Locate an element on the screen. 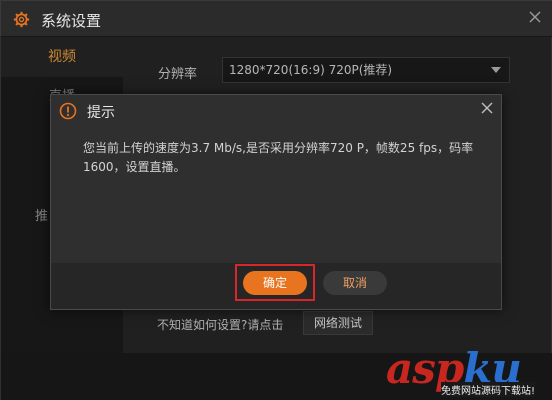 The width and height of the screenshot is (552, 400). warning-icon is located at coordinates (68, 111).